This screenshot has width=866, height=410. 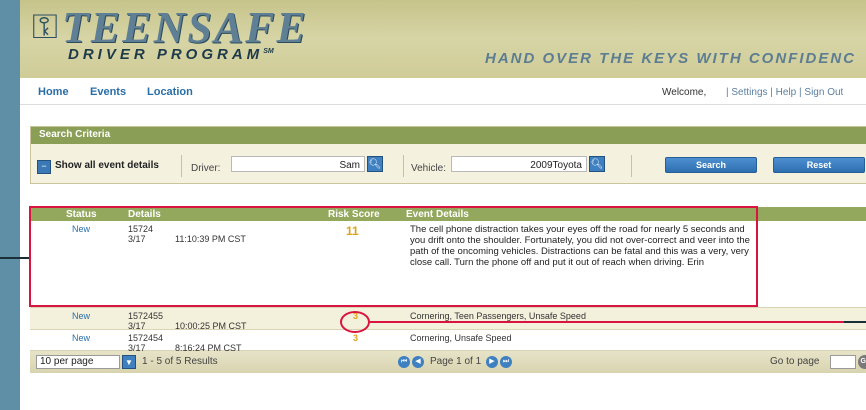 What do you see at coordinates (684, 92) in the screenshot?
I see `welcome-text: Welcome,` at bounding box center [684, 92].